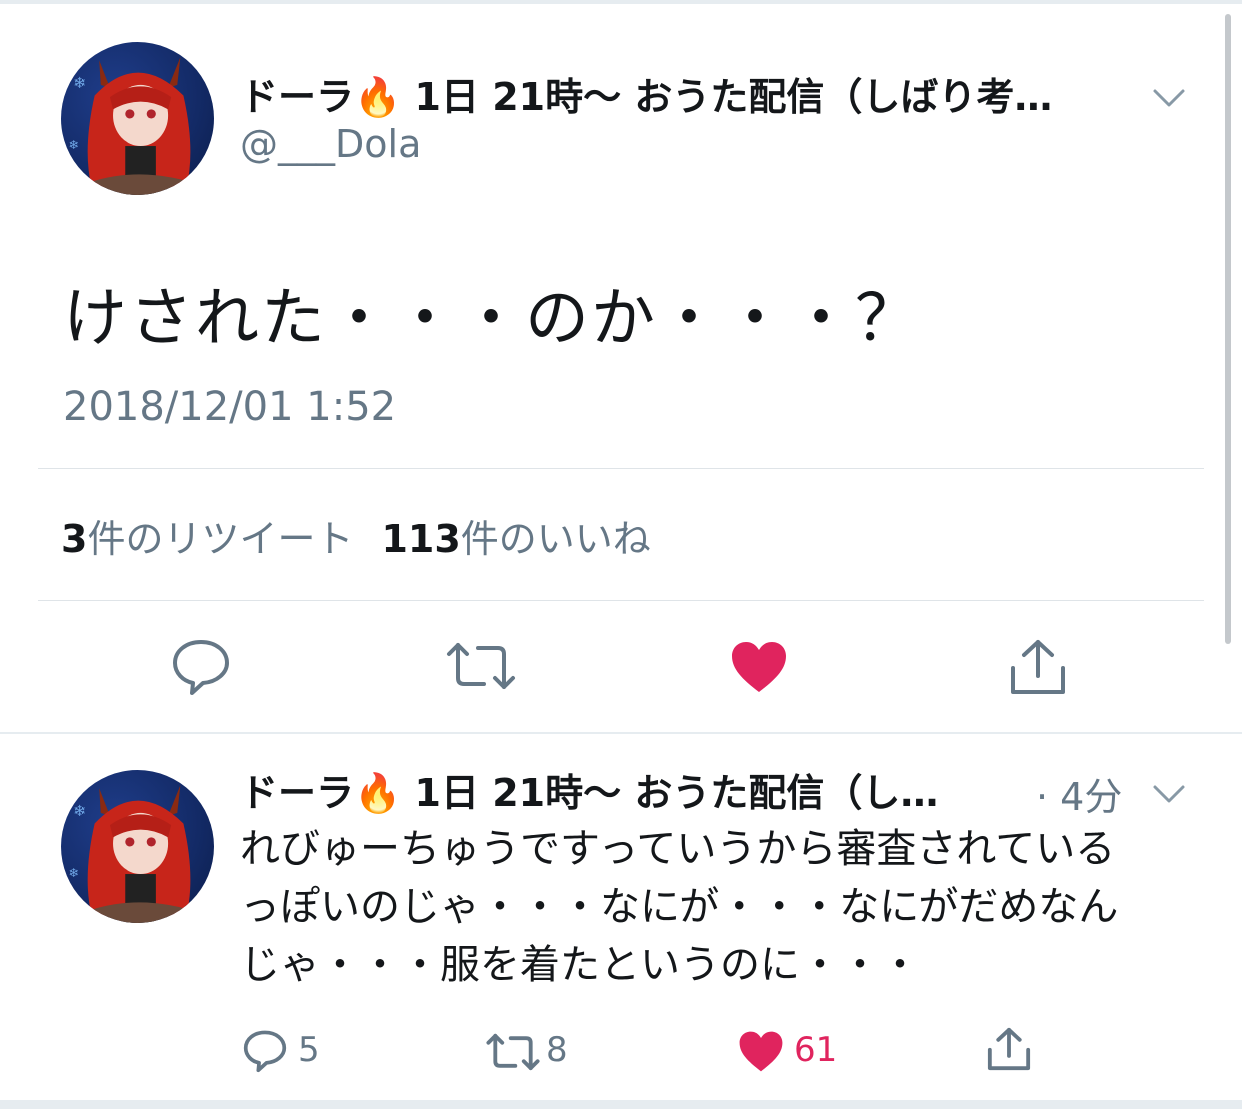 The width and height of the screenshot is (1242, 1109). I want to click on reply-reply-button, so click(265, 1051).